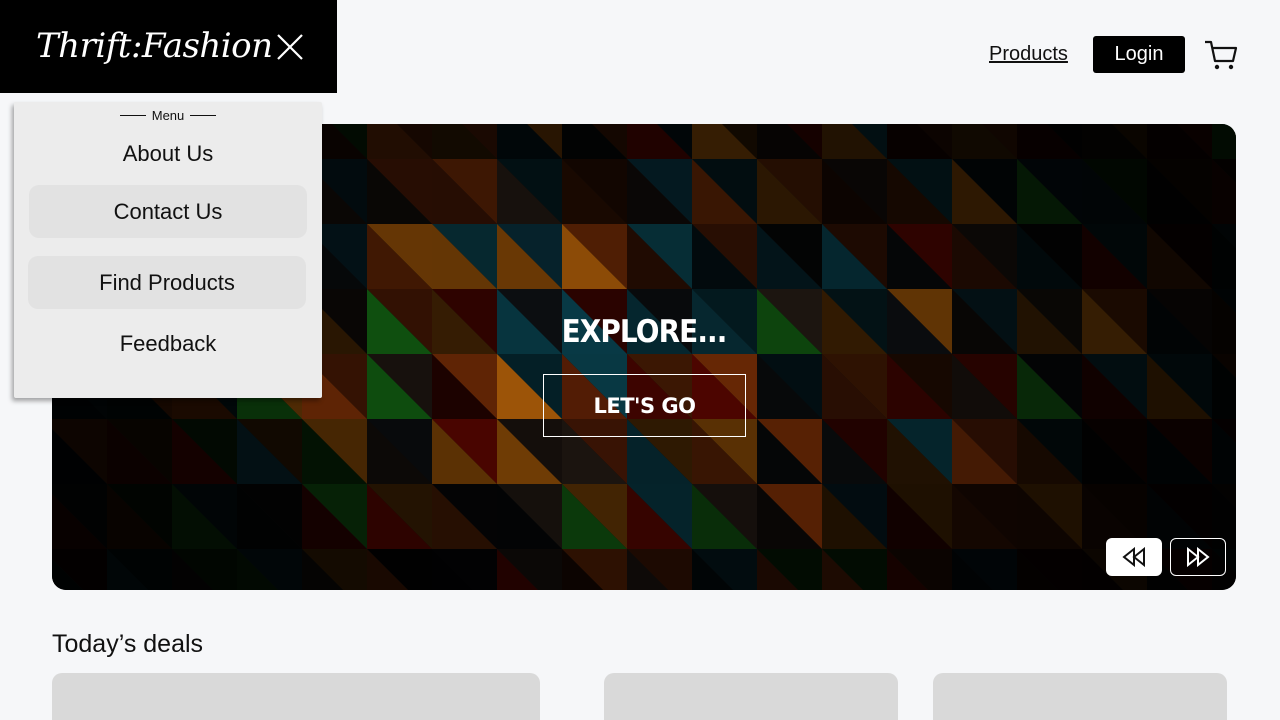 This screenshot has height=720, width=1280. Describe the element at coordinates (168, 343) in the screenshot. I see `menu-item-feedback: Feedback` at that location.